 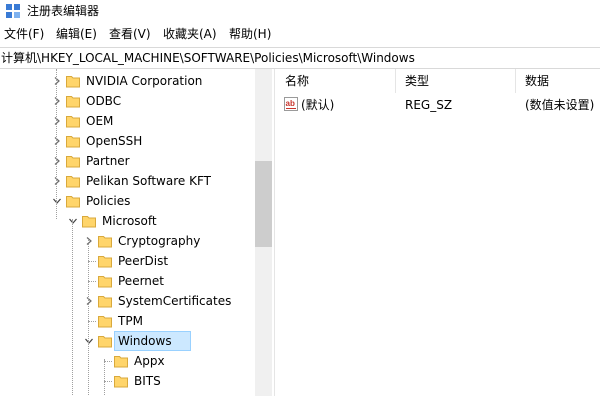 I want to click on tree-item-systemcertificates: SystemCertificates, so click(x=127, y=301).